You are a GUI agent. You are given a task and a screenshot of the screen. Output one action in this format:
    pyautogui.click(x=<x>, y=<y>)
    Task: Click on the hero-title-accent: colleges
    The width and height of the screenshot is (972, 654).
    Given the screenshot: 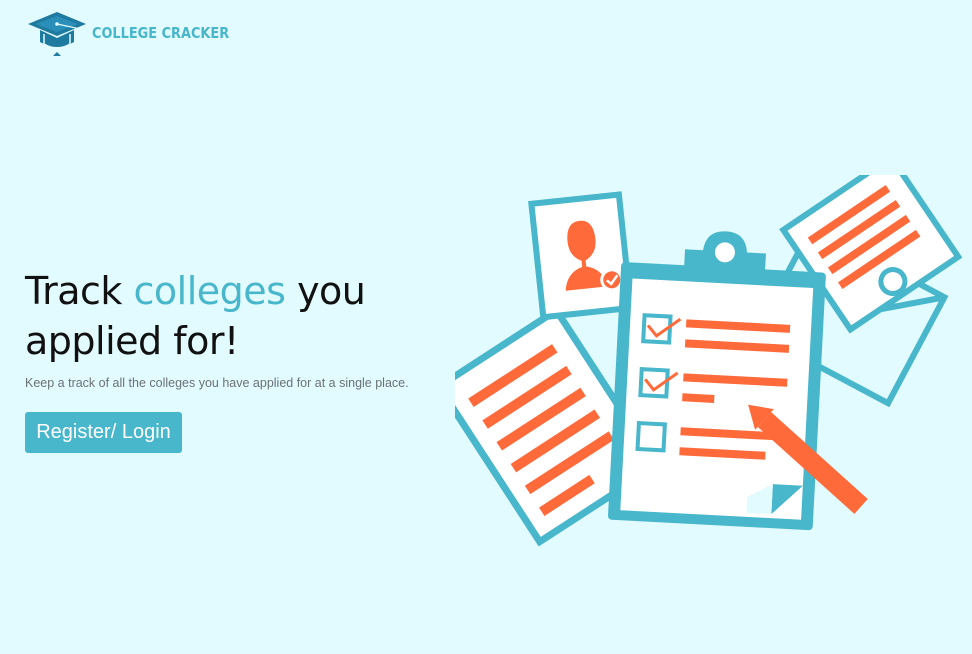 What is the action you would take?
    pyautogui.click(x=209, y=291)
    